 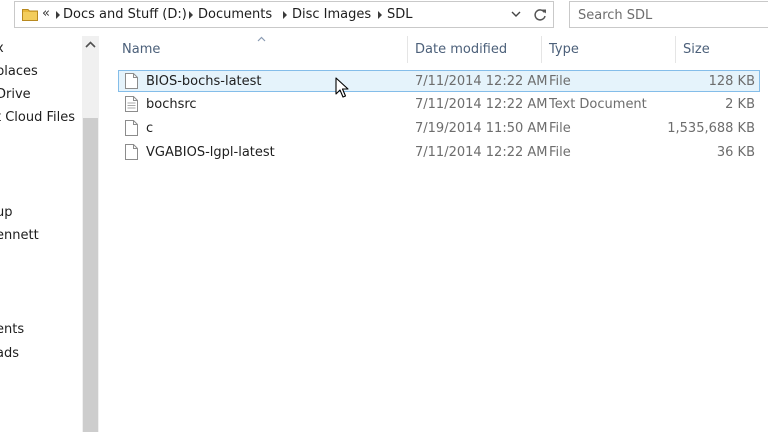 What do you see at coordinates (461, 49) in the screenshot?
I see `column-header-date-modified: Date modified` at bounding box center [461, 49].